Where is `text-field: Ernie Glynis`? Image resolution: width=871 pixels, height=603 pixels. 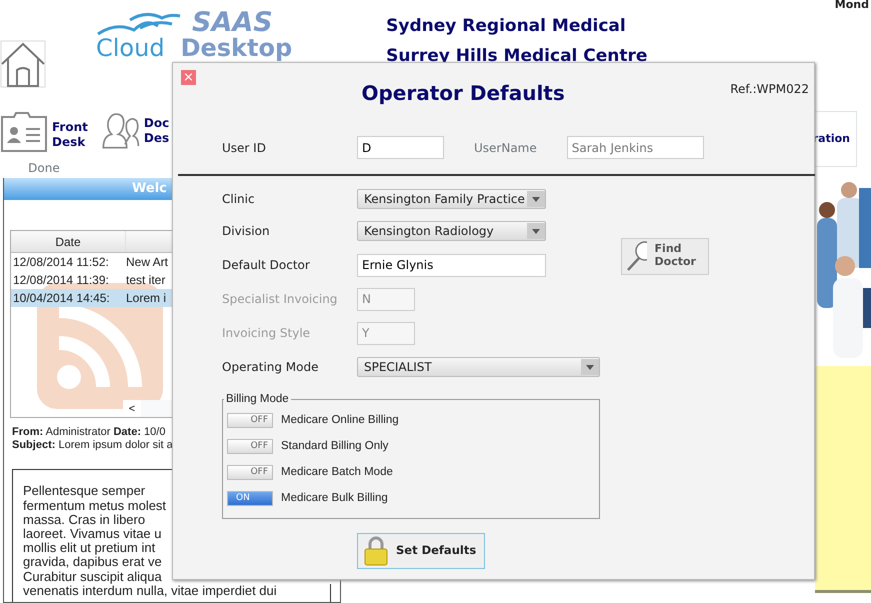
text-field: Ernie Glynis is located at coordinates (451, 265).